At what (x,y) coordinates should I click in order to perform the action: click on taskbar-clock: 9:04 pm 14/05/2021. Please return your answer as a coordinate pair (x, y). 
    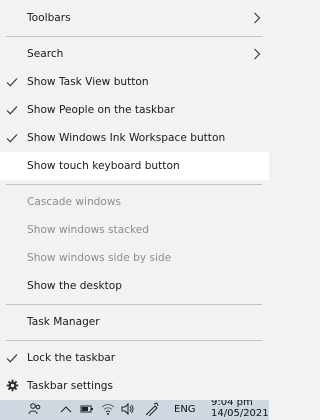
    Looking at the image, I should click on (240, 409).